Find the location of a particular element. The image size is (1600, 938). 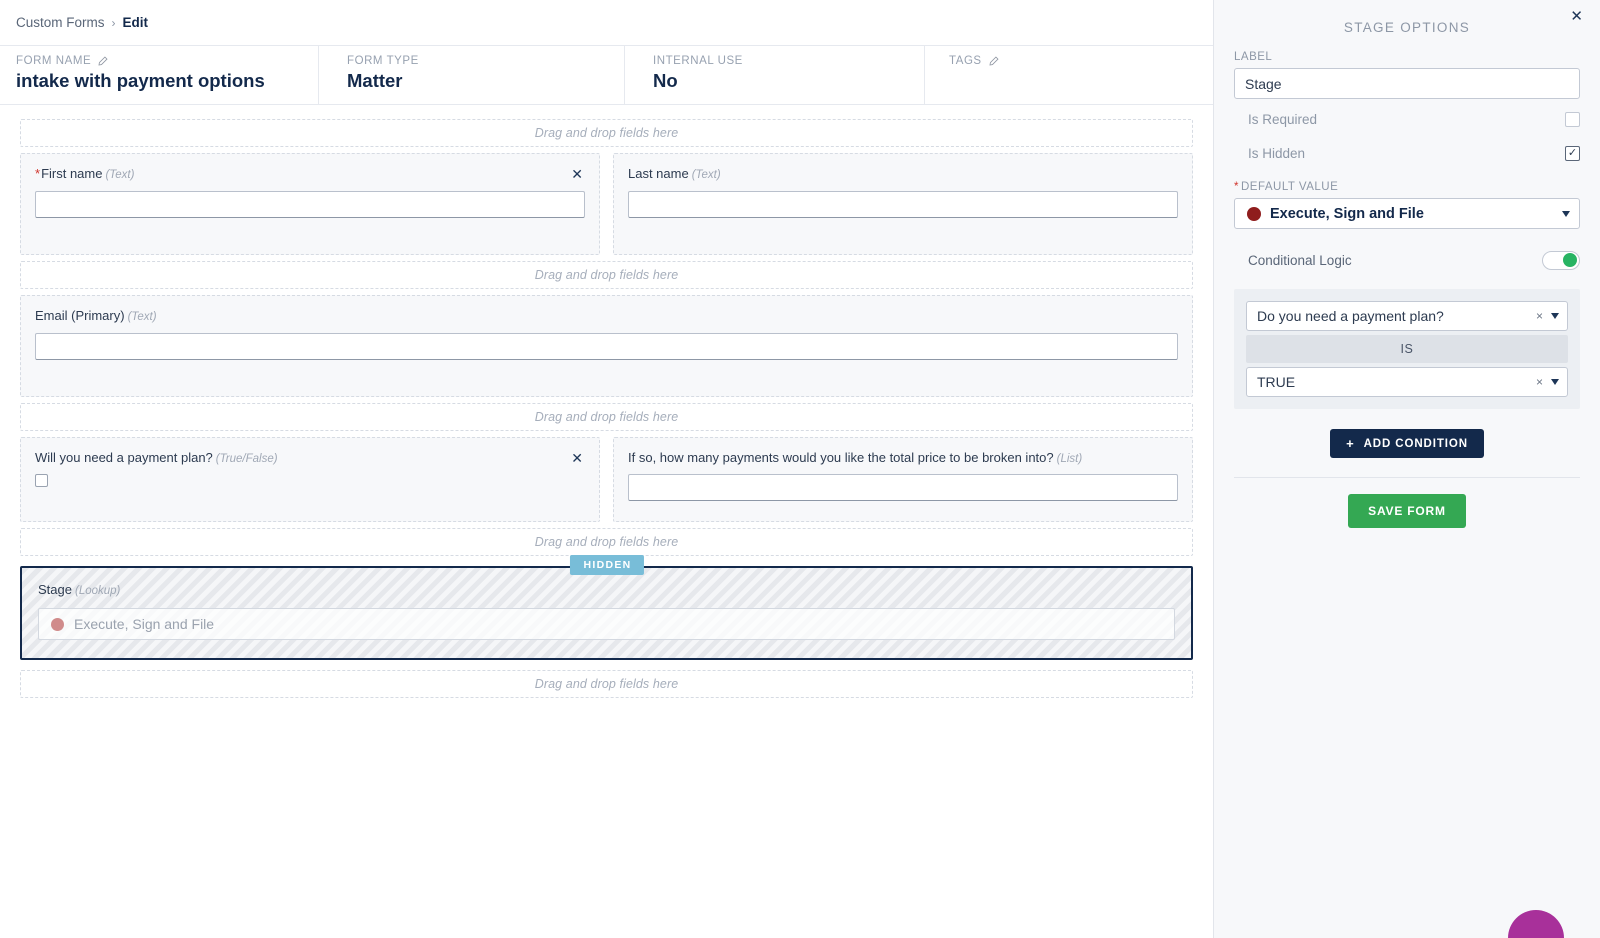

required-marker-icon: * is located at coordinates (1236, 187).